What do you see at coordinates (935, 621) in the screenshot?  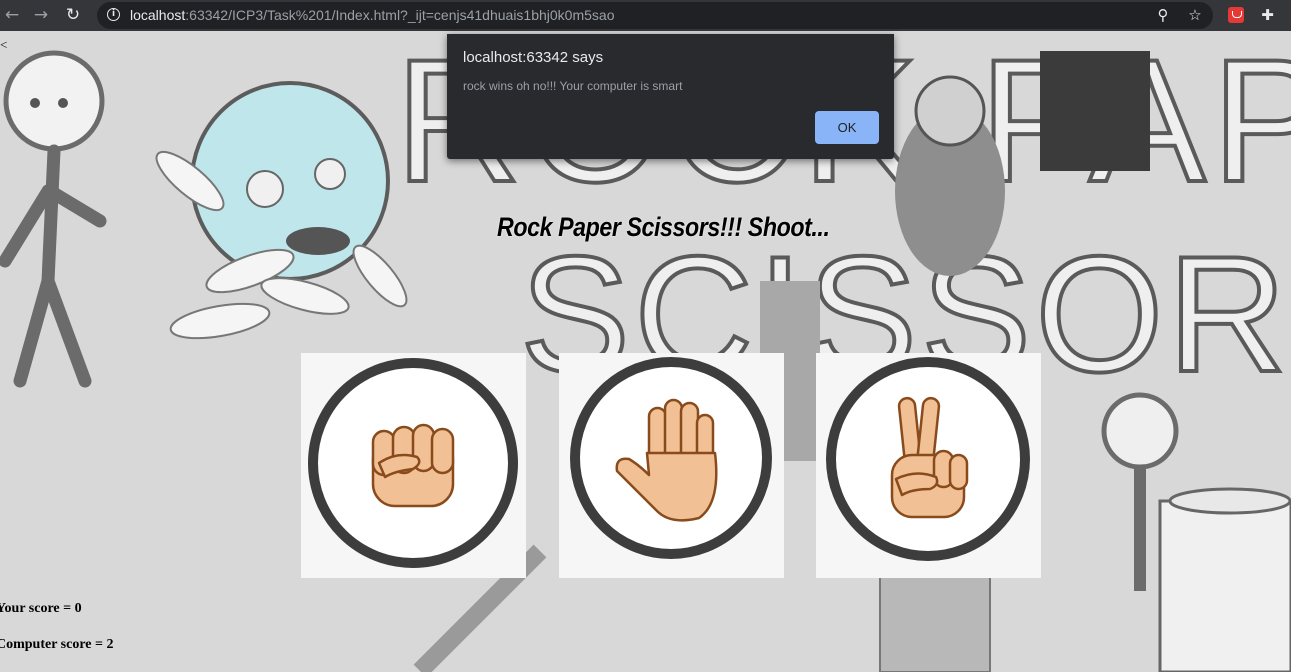 I see `background-box` at bounding box center [935, 621].